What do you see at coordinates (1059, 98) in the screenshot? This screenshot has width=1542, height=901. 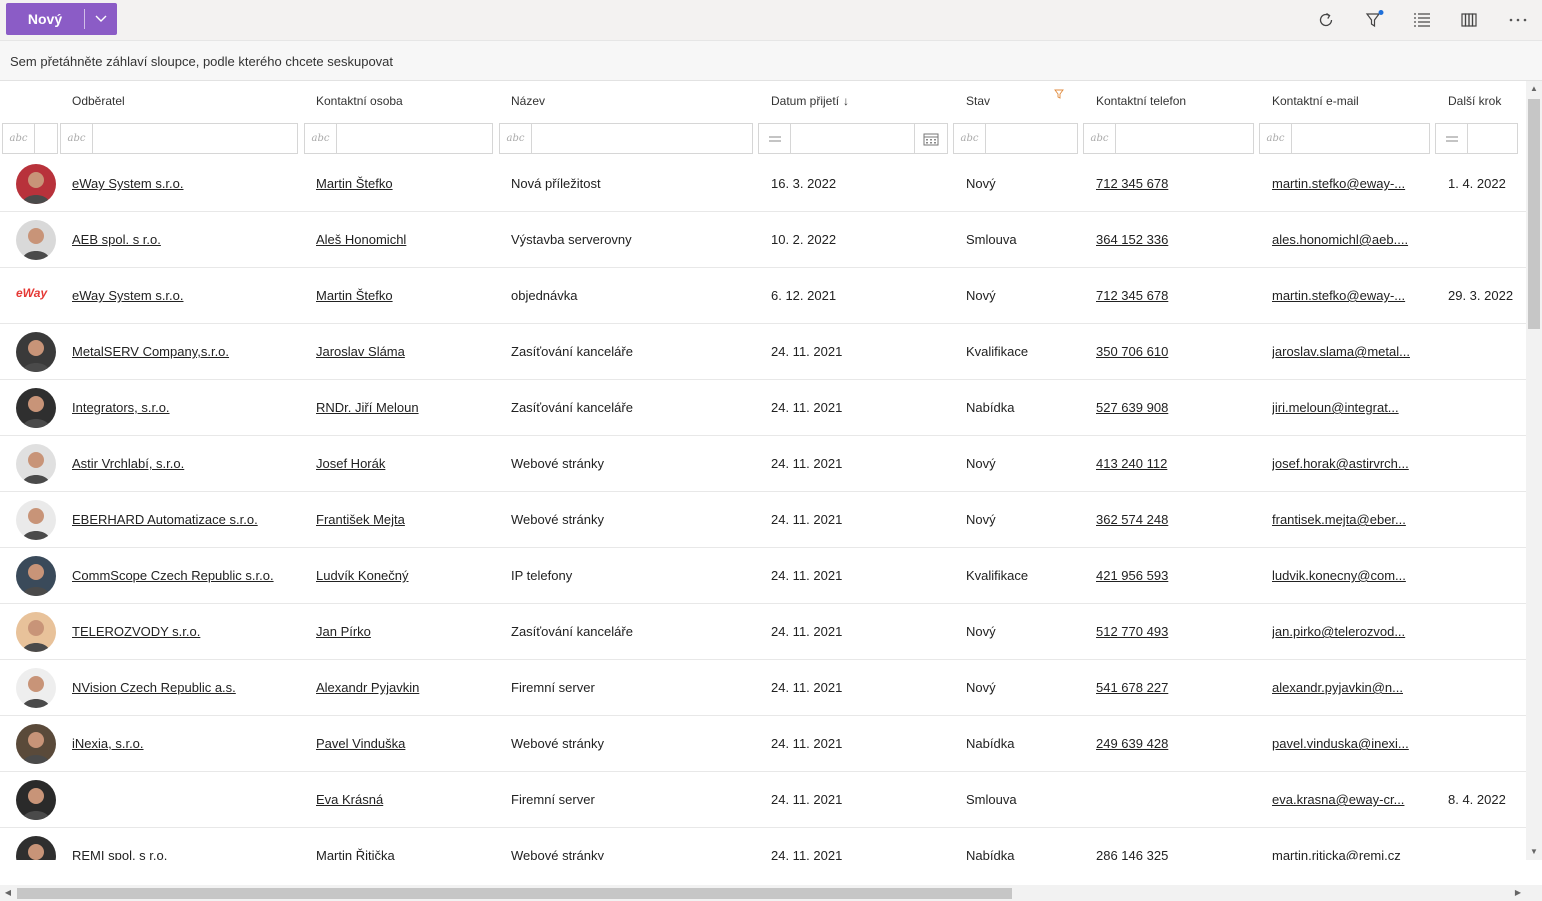 I see `column-filter-active-icon` at bounding box center [1059, 98].